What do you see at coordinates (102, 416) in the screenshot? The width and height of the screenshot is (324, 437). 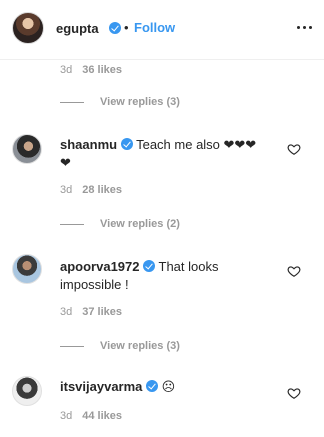 I see `comment-likes: 44 likes` at bounding box center [102, 416].